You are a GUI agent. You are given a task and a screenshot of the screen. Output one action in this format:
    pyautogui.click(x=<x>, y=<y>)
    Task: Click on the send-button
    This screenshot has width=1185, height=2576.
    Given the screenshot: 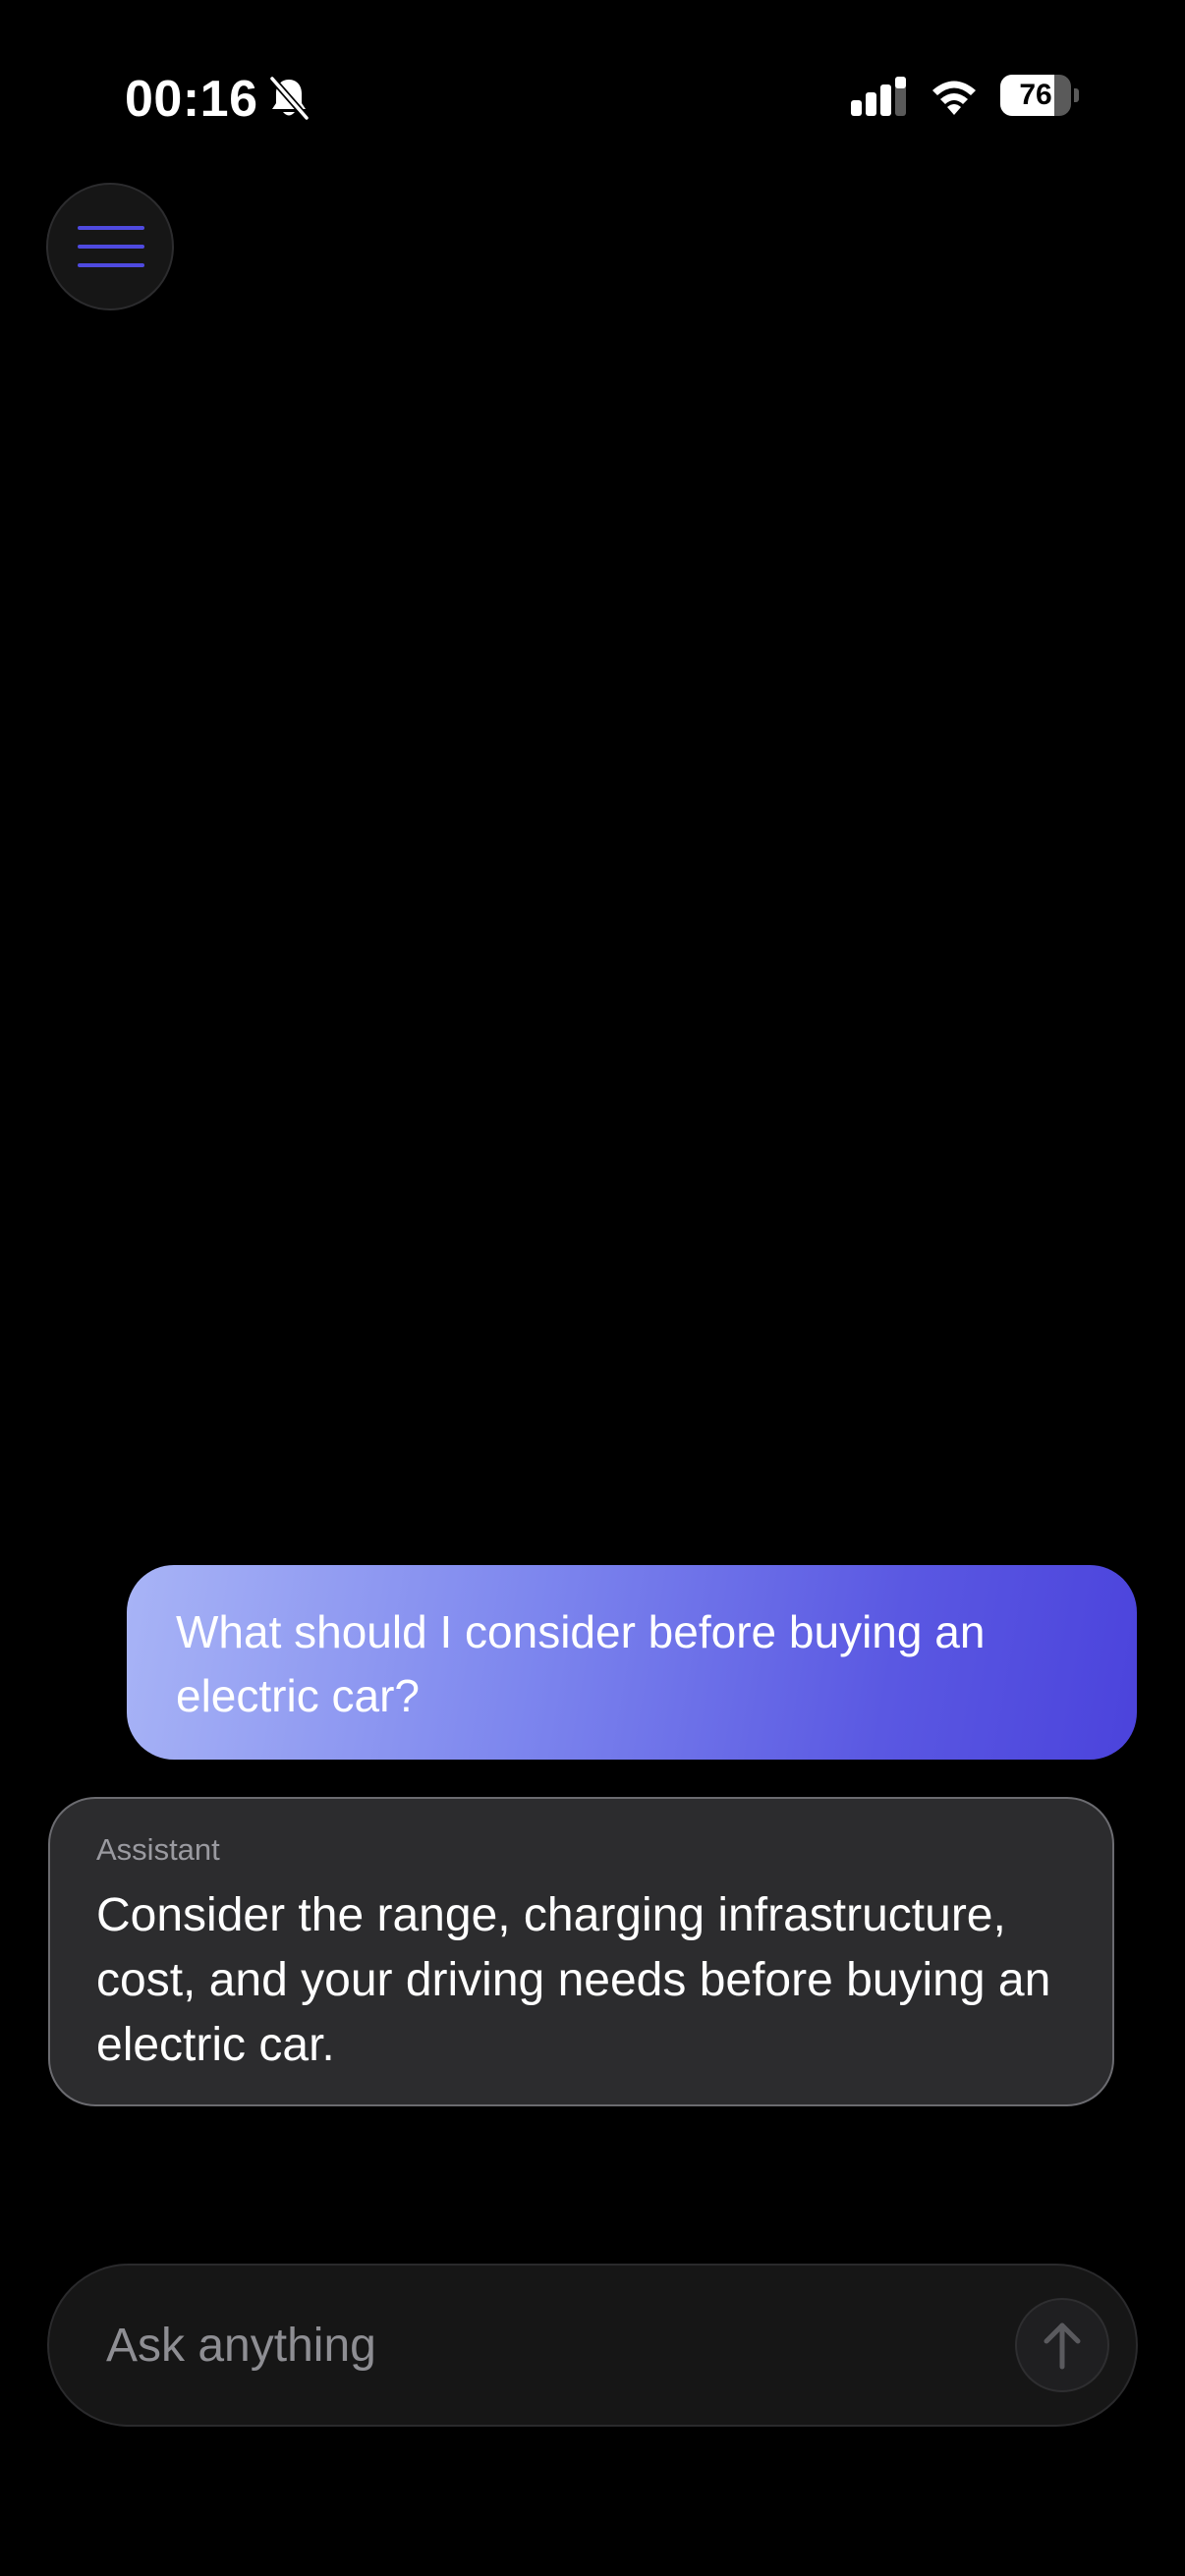 What is the action you would take?
    pyautogui.click(x=1062, y=2345)
    